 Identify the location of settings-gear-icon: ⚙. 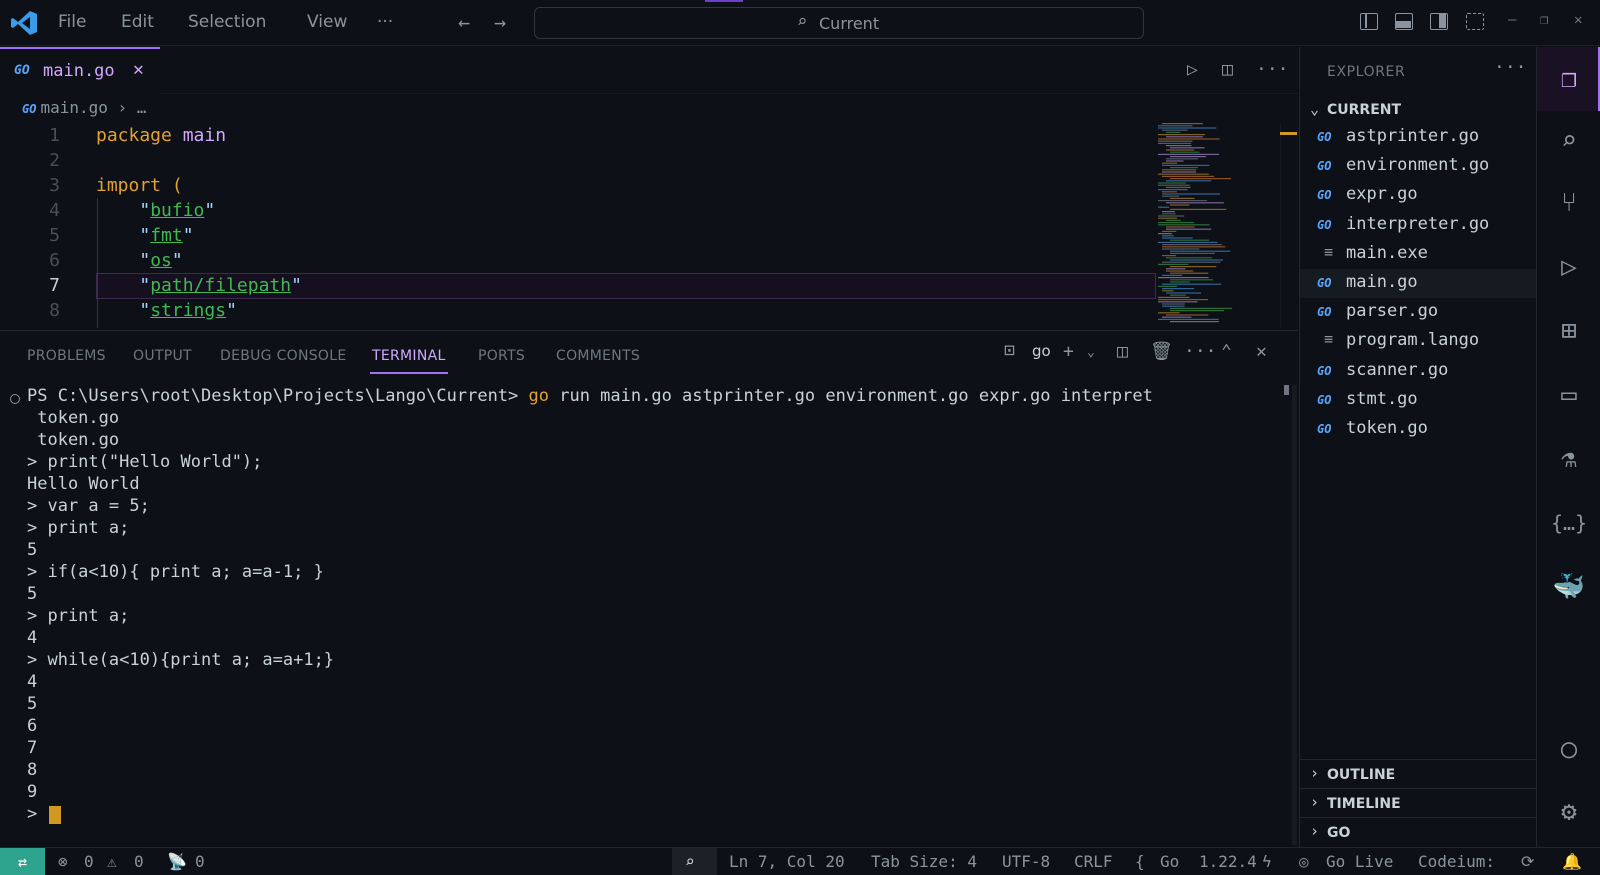
(1568, 812).